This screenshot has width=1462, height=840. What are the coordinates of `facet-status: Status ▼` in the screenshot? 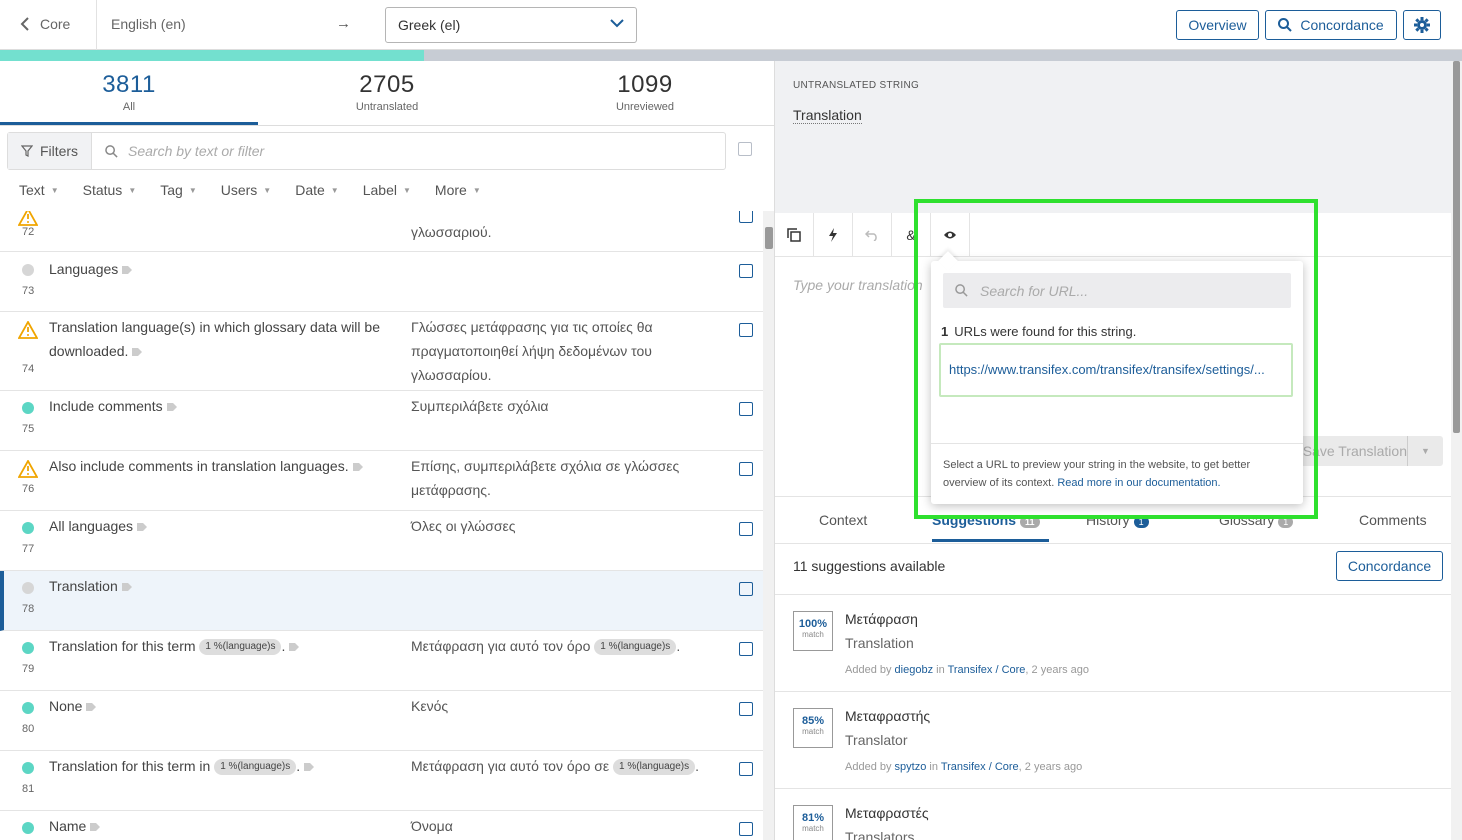 It's located at (110, 190).